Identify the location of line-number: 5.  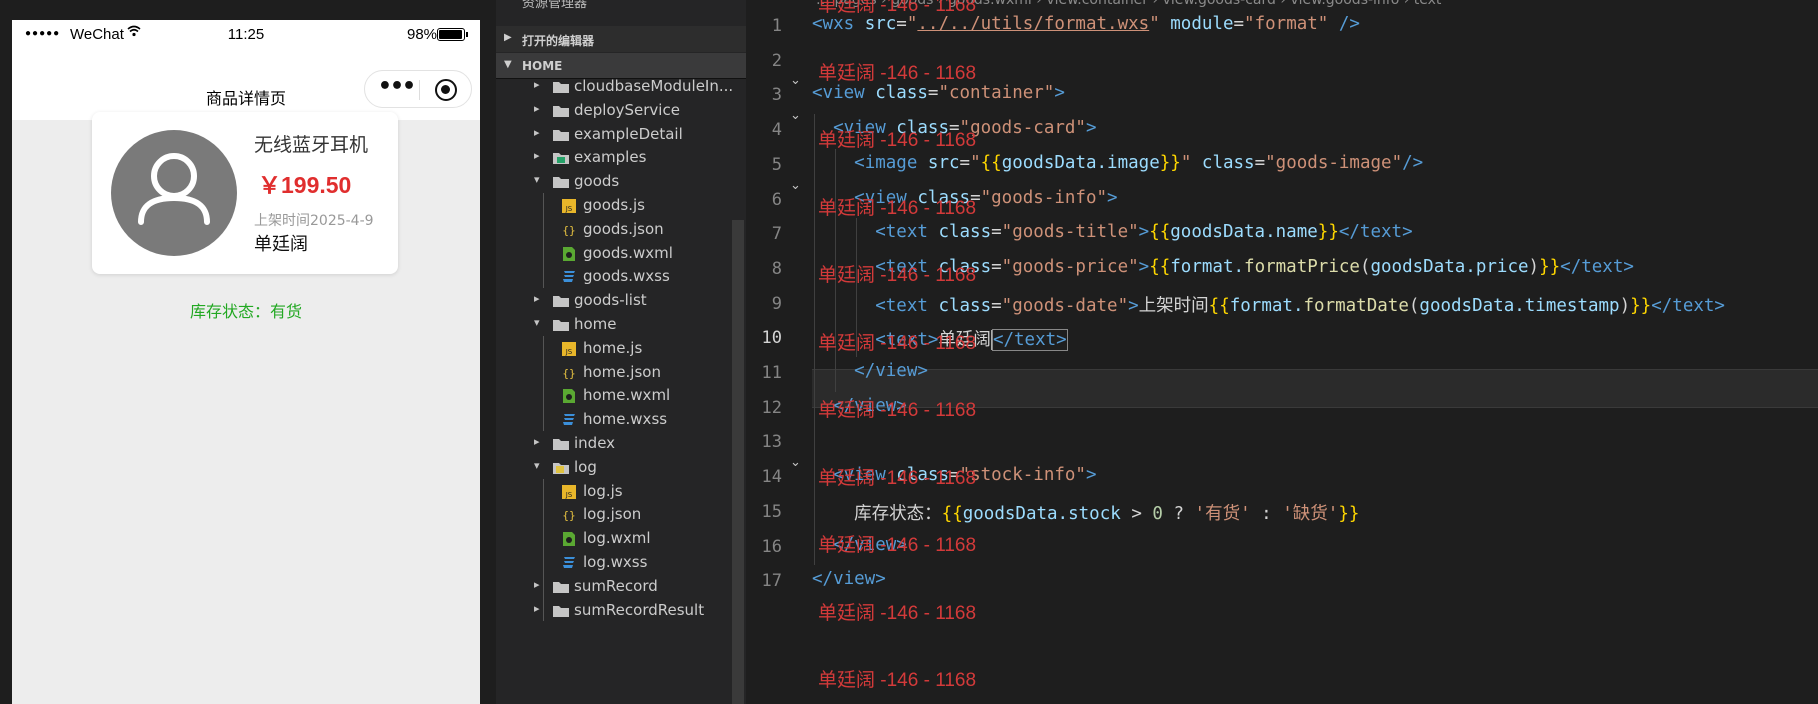
(776, 164).